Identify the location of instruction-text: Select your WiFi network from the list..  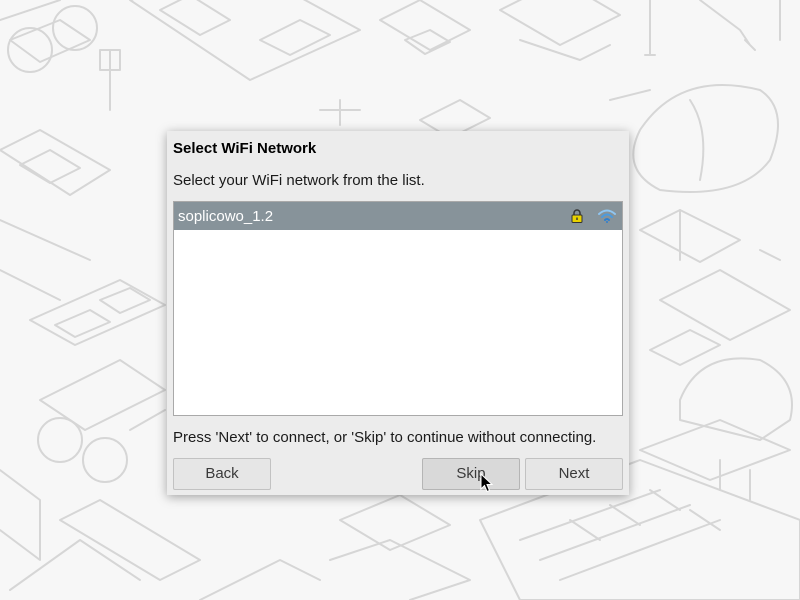
(299, 180).